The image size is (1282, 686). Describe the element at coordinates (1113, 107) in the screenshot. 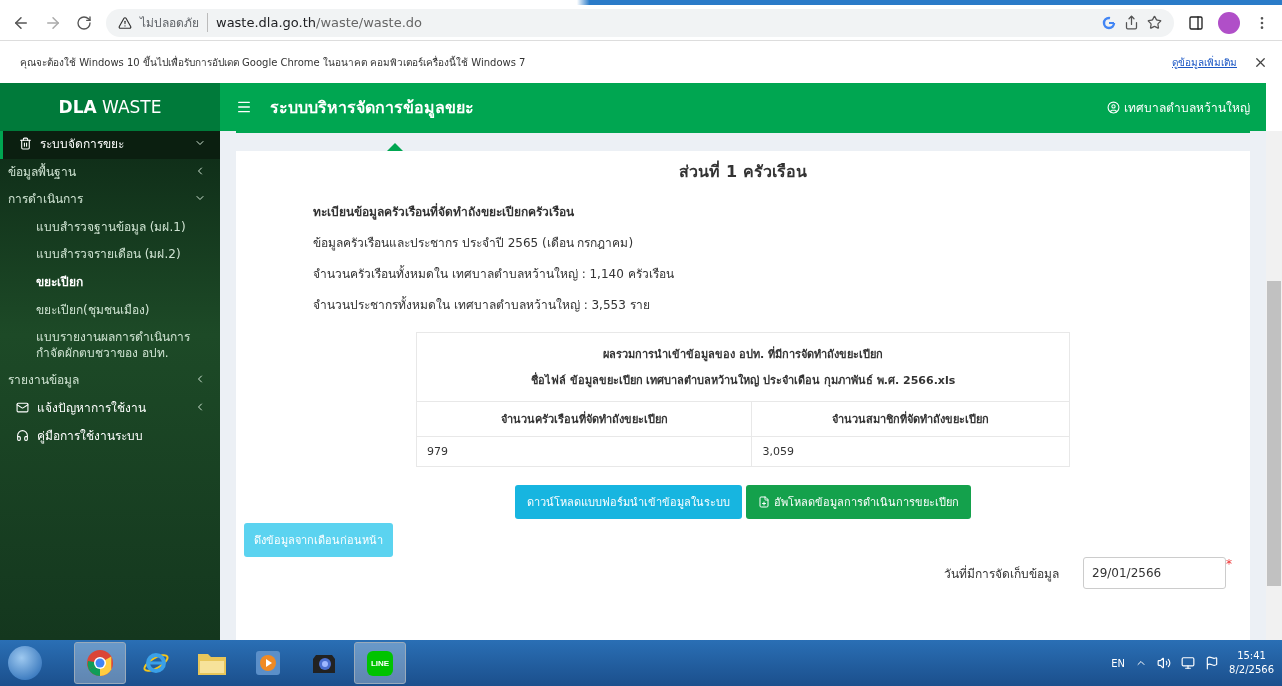

I see `user-icon` at that location.